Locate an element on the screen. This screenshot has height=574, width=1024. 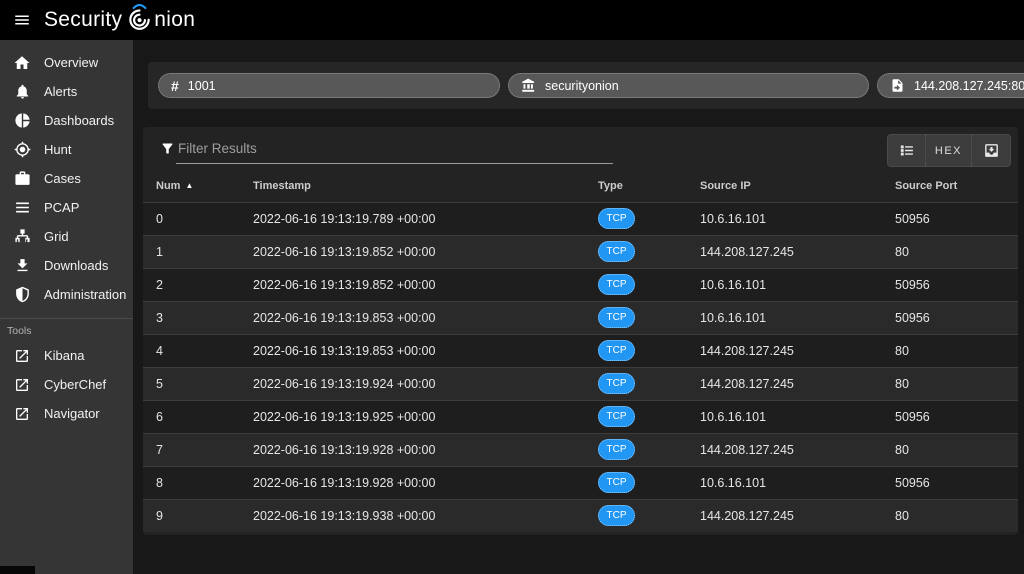
sidebar-item-dashboards: Dashboards is located at coordinates (66, 120).